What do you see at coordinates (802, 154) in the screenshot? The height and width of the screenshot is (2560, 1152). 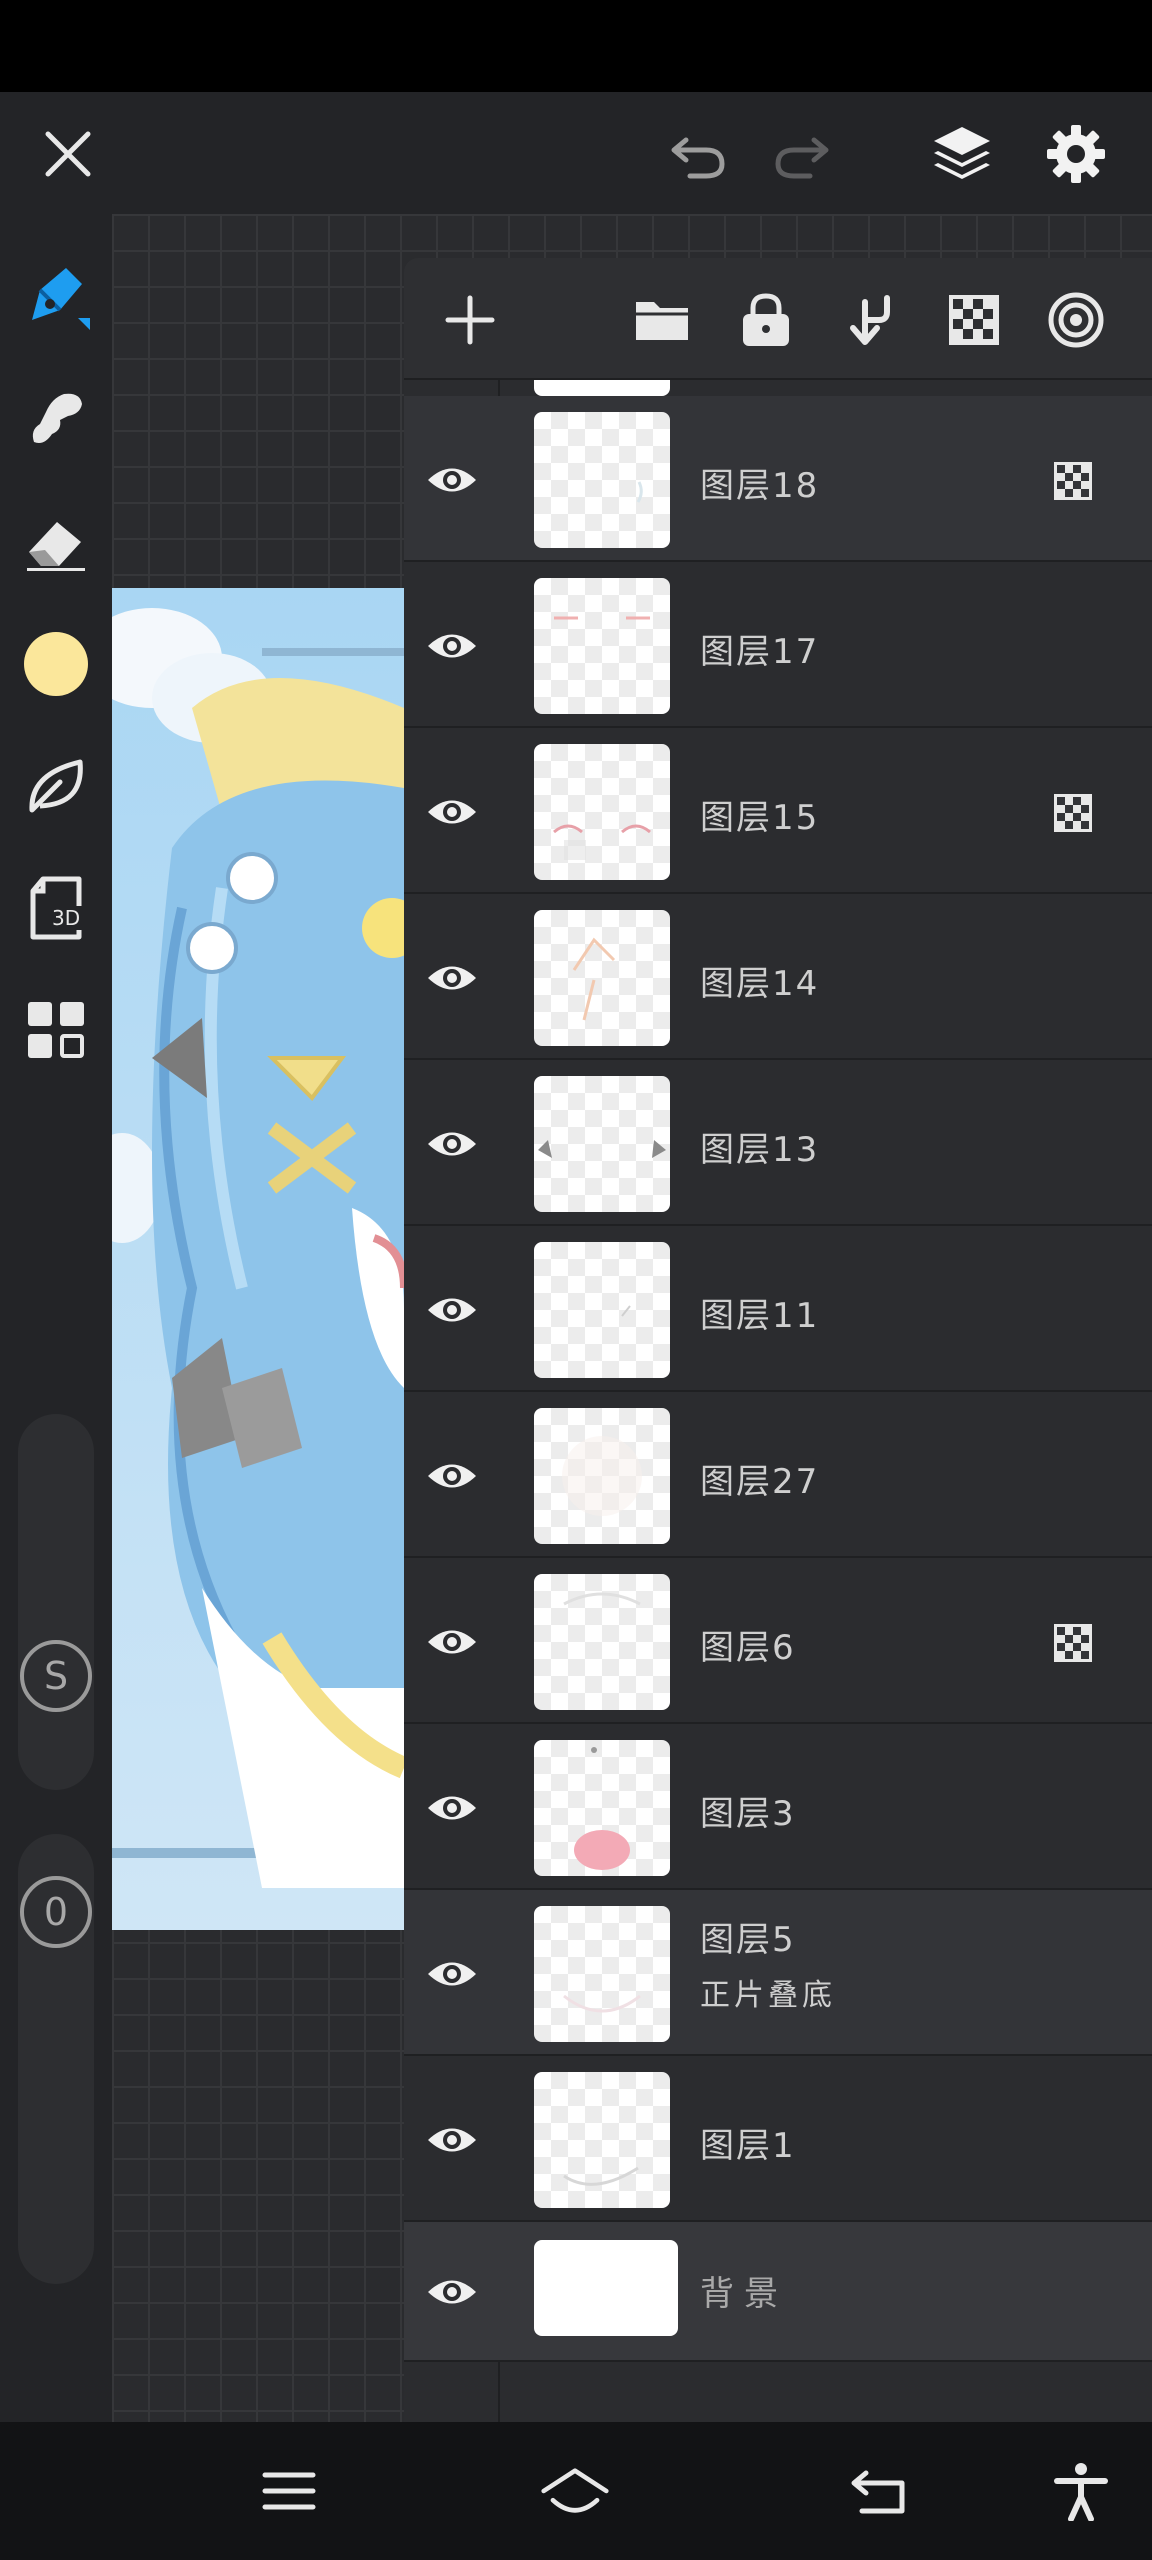 I see `redo-button` at bounding box center [802, 154].